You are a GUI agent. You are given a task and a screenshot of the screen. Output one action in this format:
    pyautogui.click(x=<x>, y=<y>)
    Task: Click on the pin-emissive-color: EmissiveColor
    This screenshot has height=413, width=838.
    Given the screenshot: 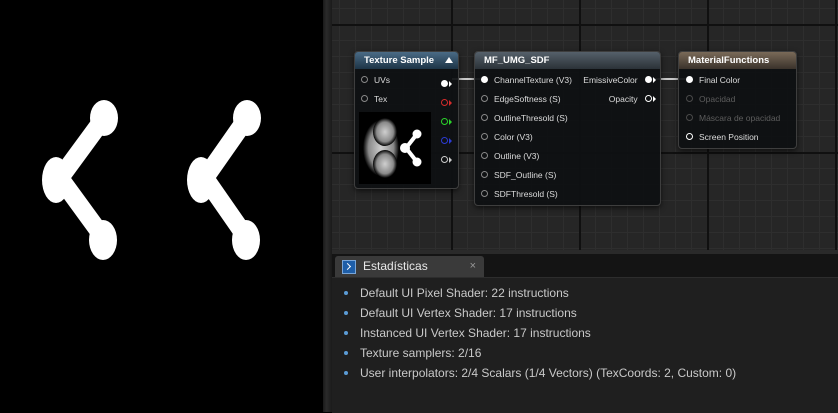 What is the action you would take?
    pyautogui.click(x=619, y=80)
    